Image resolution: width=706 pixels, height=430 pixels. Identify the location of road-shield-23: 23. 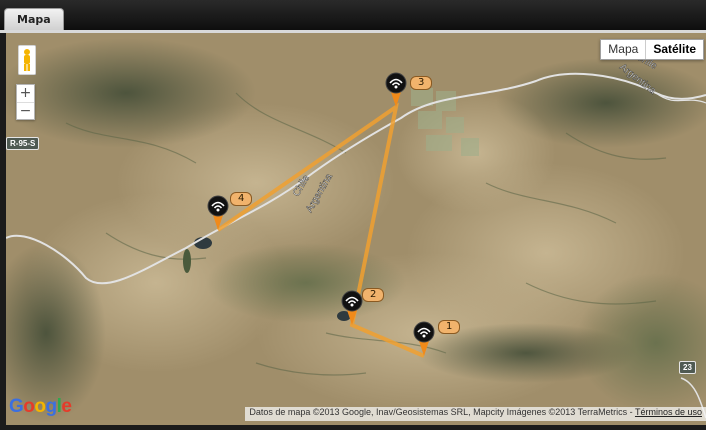
(687, 367).